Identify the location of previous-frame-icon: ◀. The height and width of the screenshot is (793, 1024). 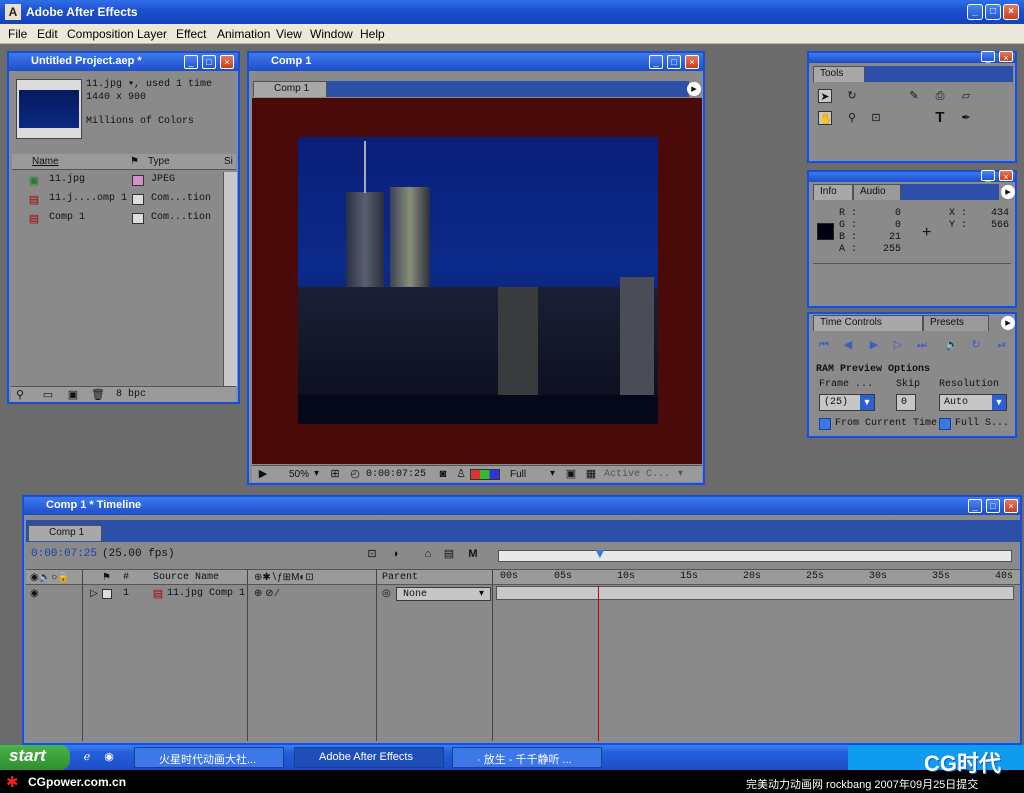
(848, 345).